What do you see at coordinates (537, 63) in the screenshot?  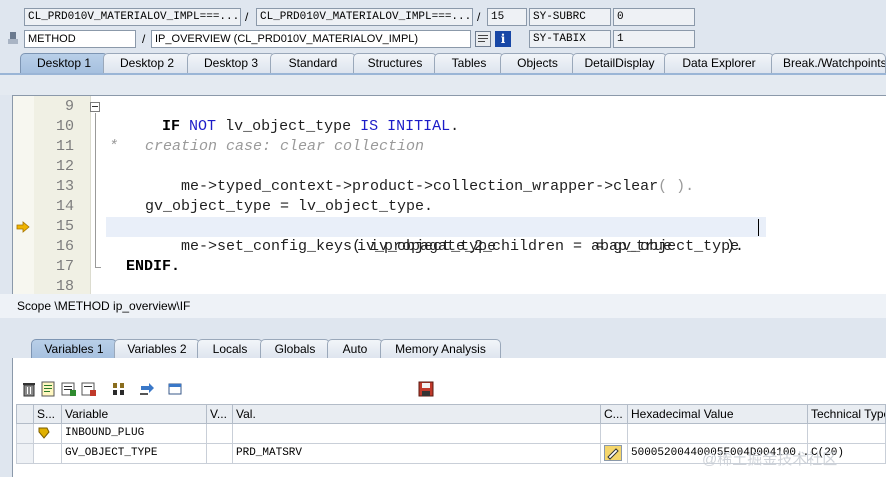 I see `tab-objects: Objects` at bounding box center [537, 63].